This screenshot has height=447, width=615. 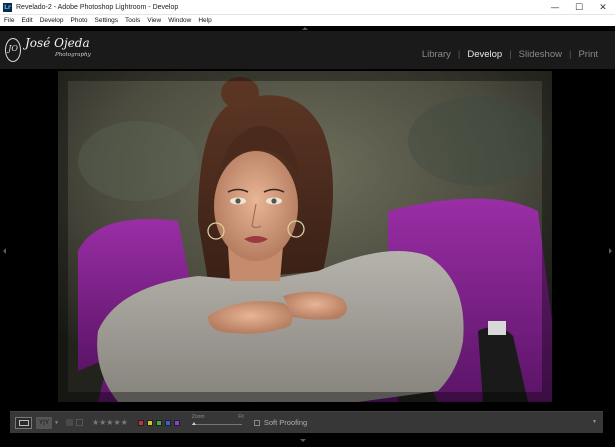 I want to click on logo-monogram-icon: JO, so click(x=13, y=50).